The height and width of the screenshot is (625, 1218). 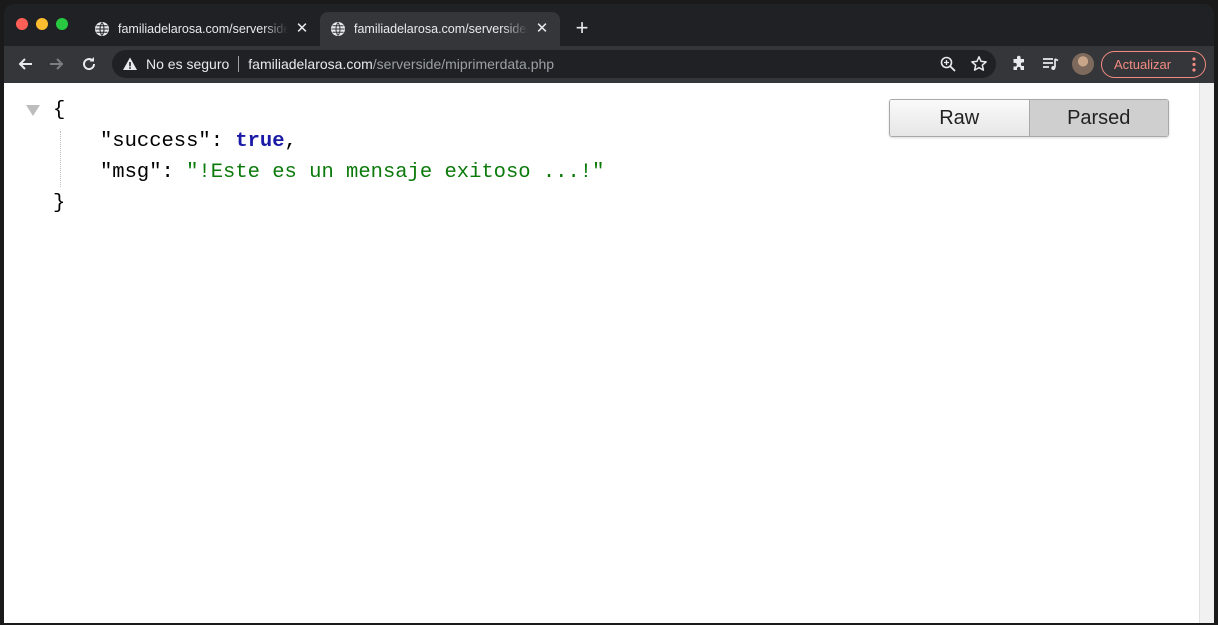 What do you see at coordinates (979, 64) in the screenshot?
I see `star-icon` at bounding box center [979, 64].